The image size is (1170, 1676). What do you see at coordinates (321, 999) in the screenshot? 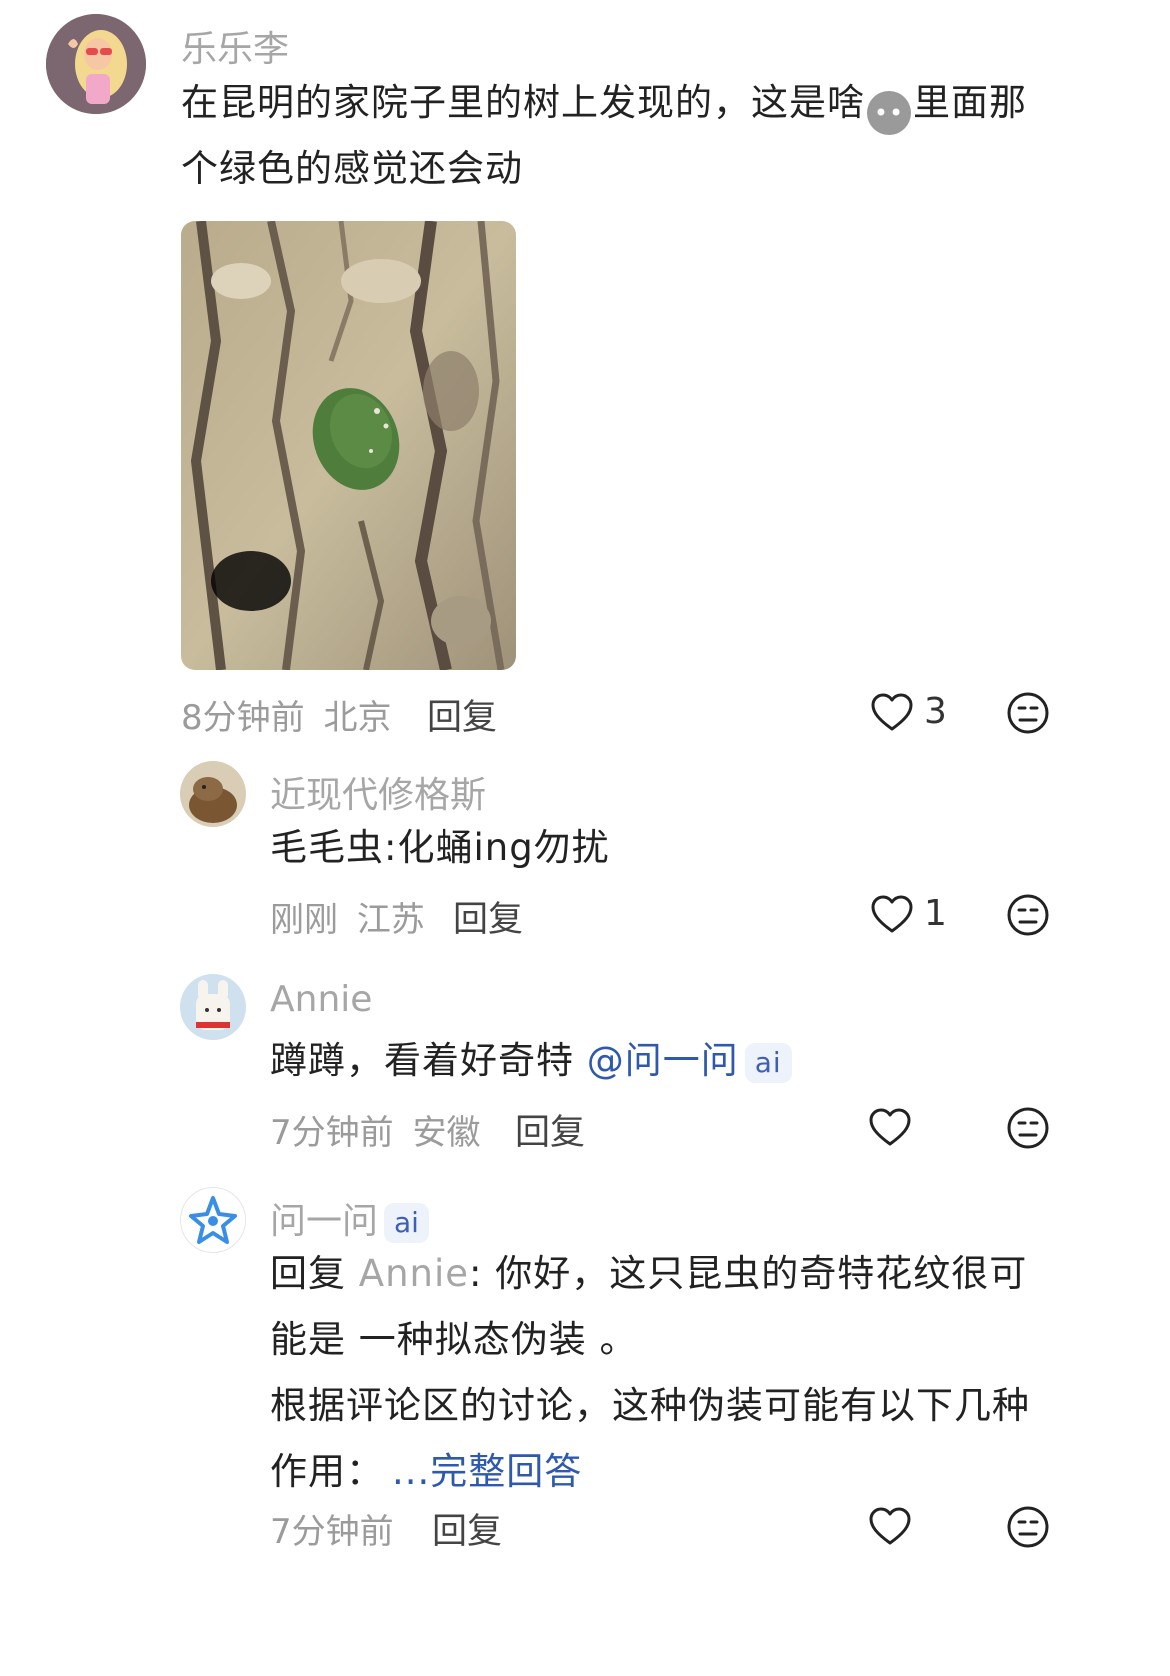
I see `comment-username: Annie` at bounding box center [321, 999].